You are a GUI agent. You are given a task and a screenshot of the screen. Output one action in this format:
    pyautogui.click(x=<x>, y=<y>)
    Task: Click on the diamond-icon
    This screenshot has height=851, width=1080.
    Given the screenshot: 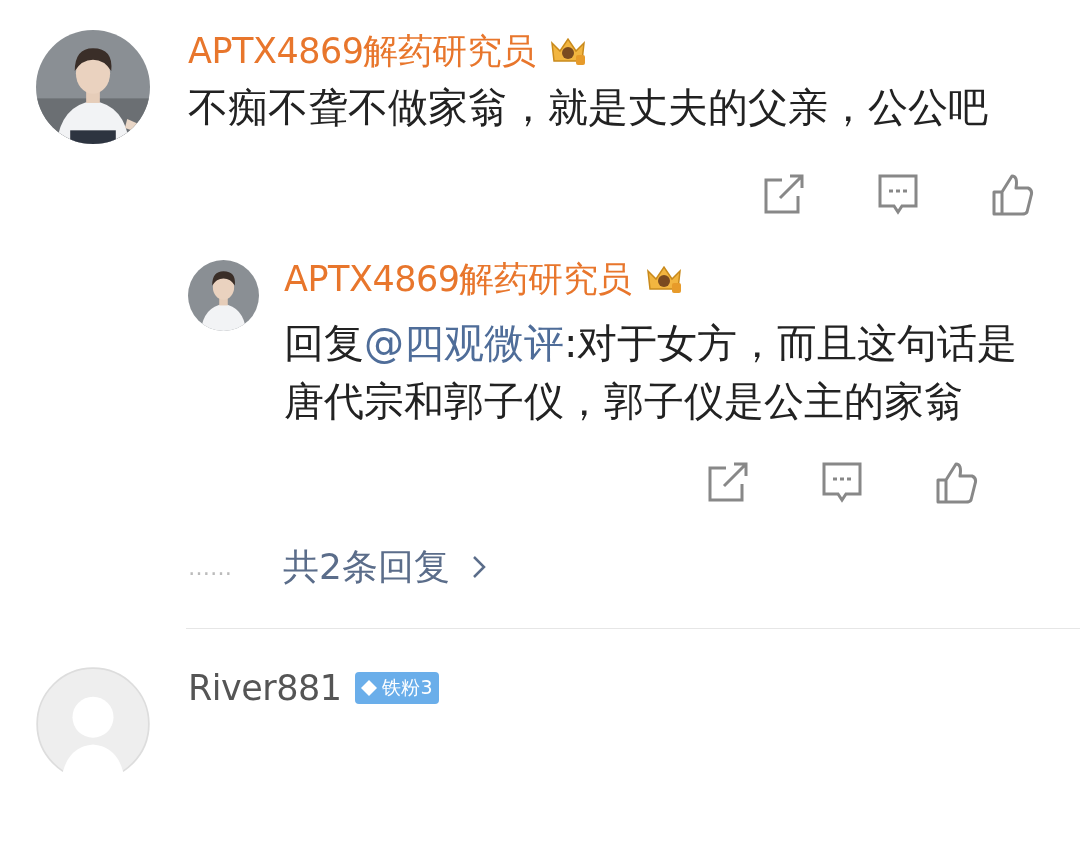 What is the action you would take?
    pyautogui.click(x=369, y=688)
    